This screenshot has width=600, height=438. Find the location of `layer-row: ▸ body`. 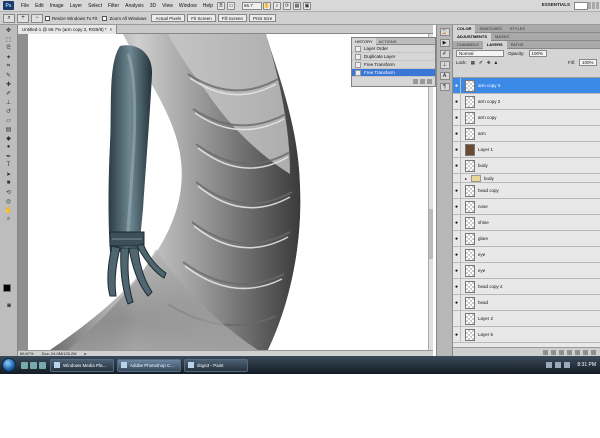

layer-row: ▸ body is located at coordinates (526, 178).